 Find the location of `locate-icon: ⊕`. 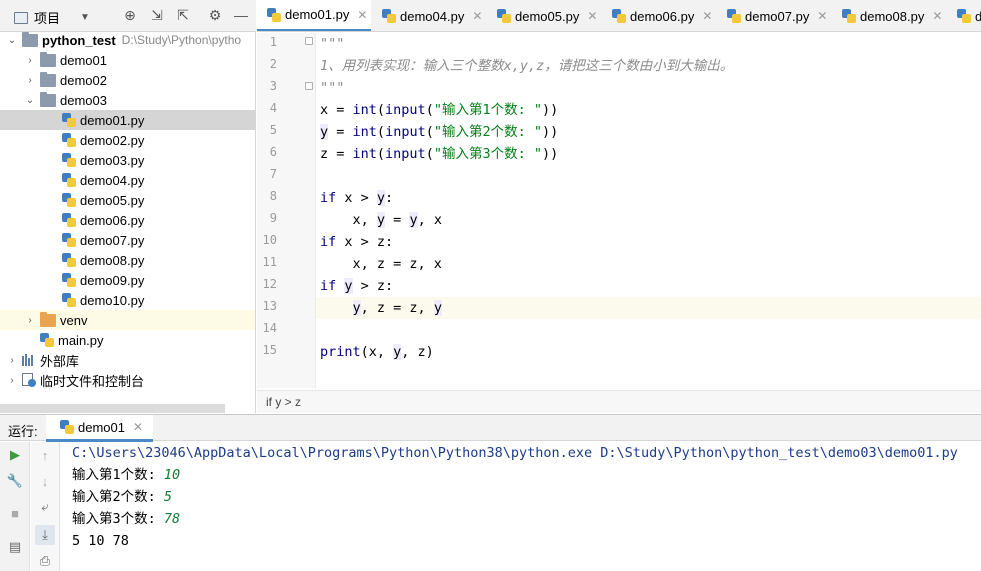

locate-icon: ⊕ is located at coordinates (130, 15).